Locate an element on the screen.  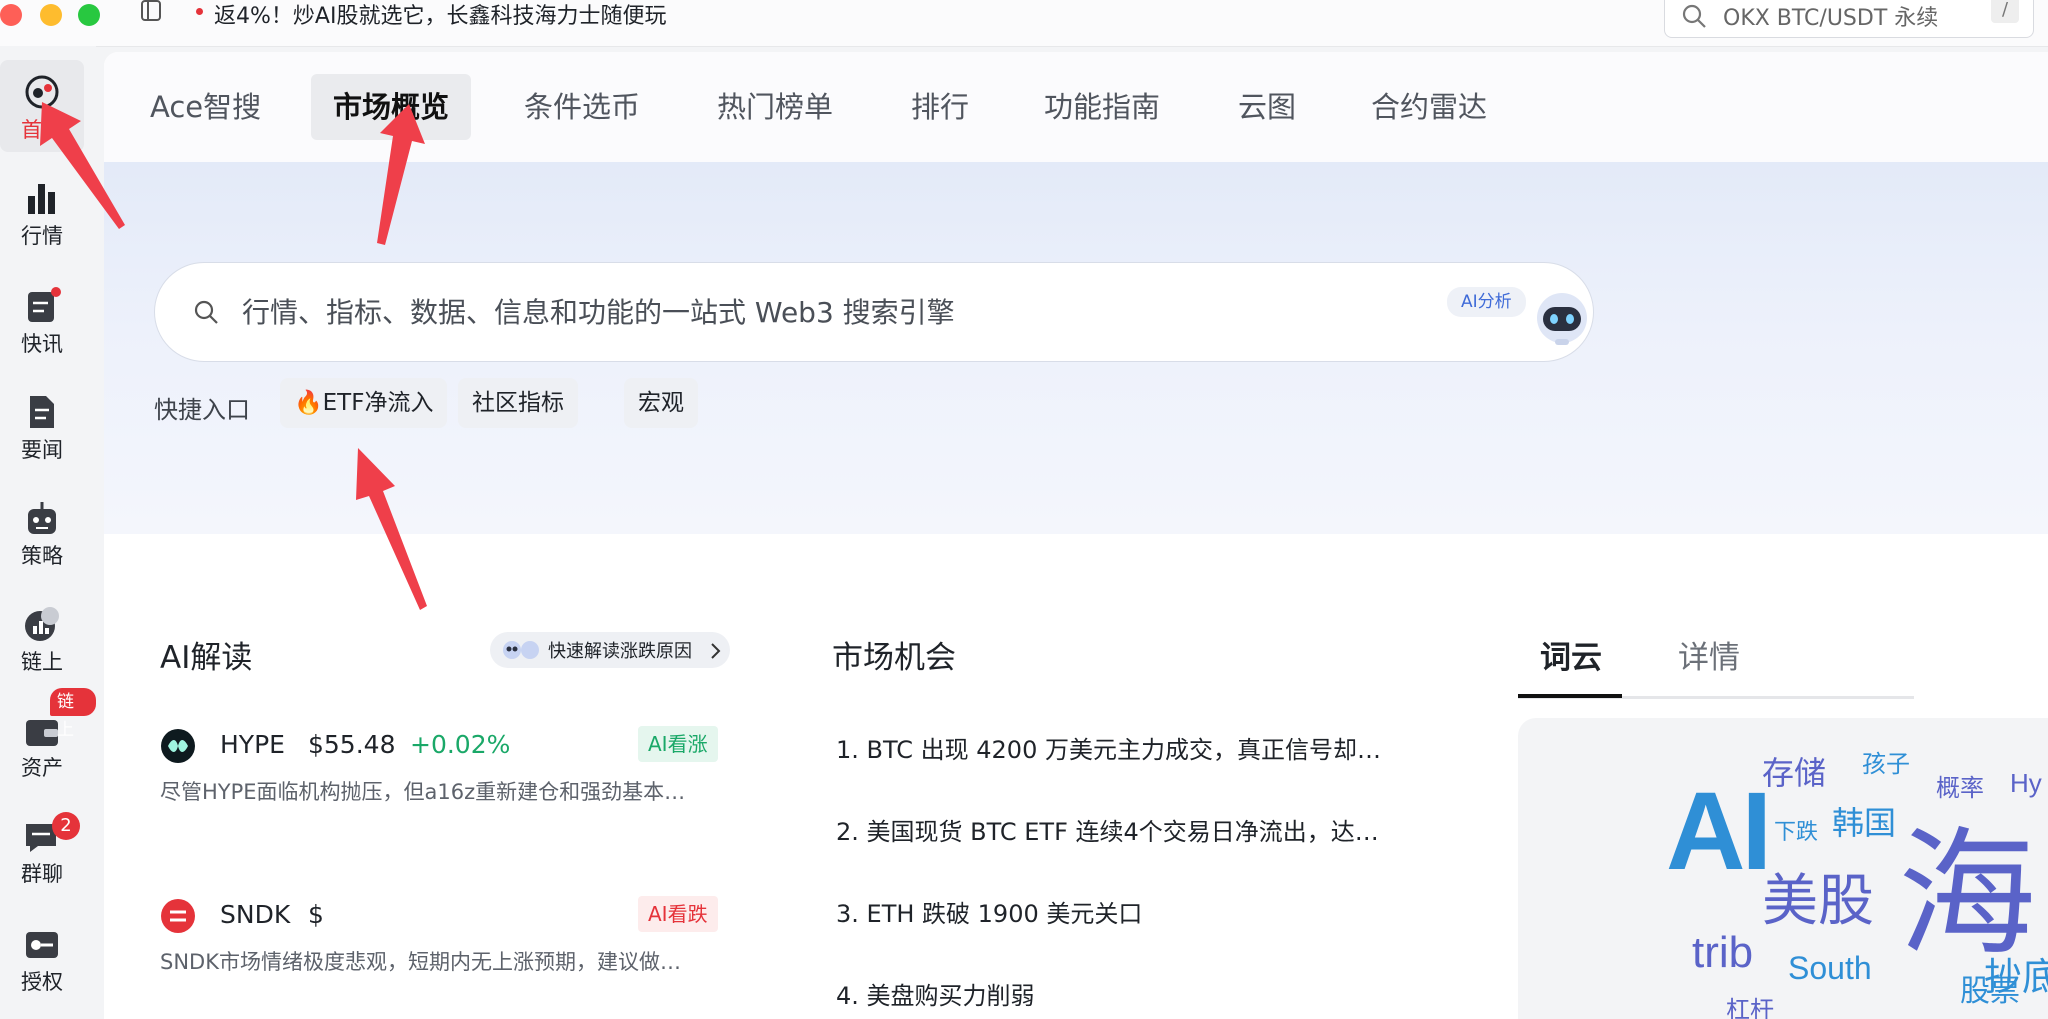
unread-count-badge: 2 is located at coordinates (66, 826).